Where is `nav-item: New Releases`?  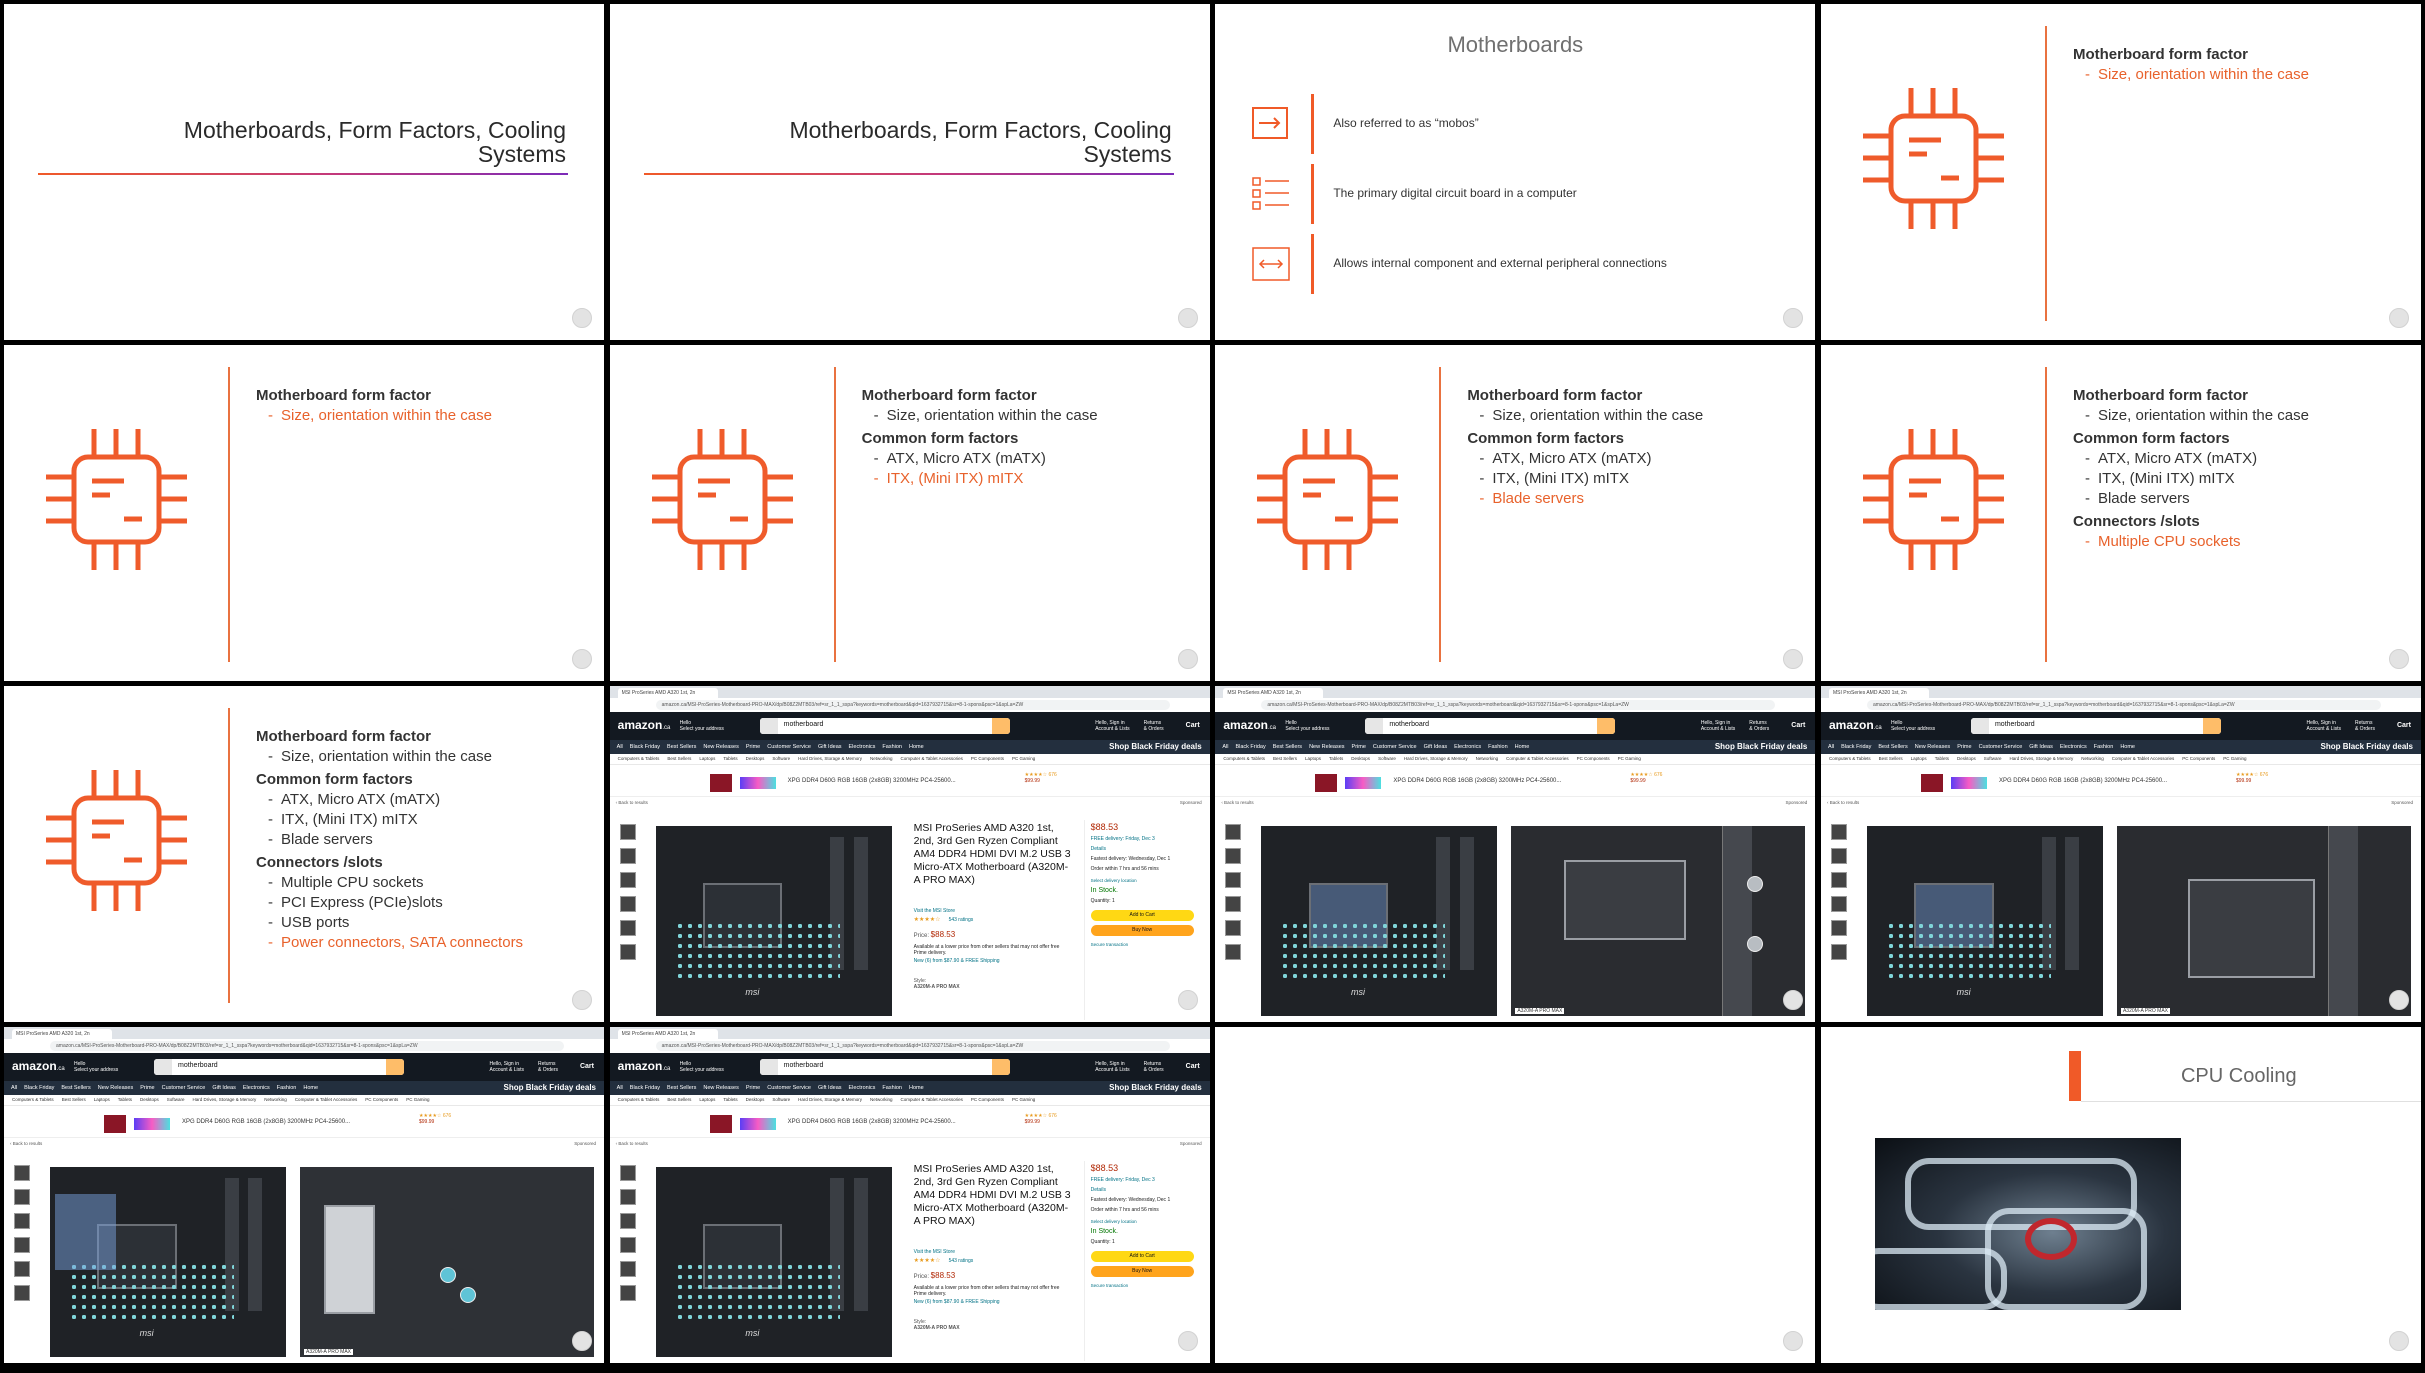 nav-item: New Releases is located at coordinates (720, 747).